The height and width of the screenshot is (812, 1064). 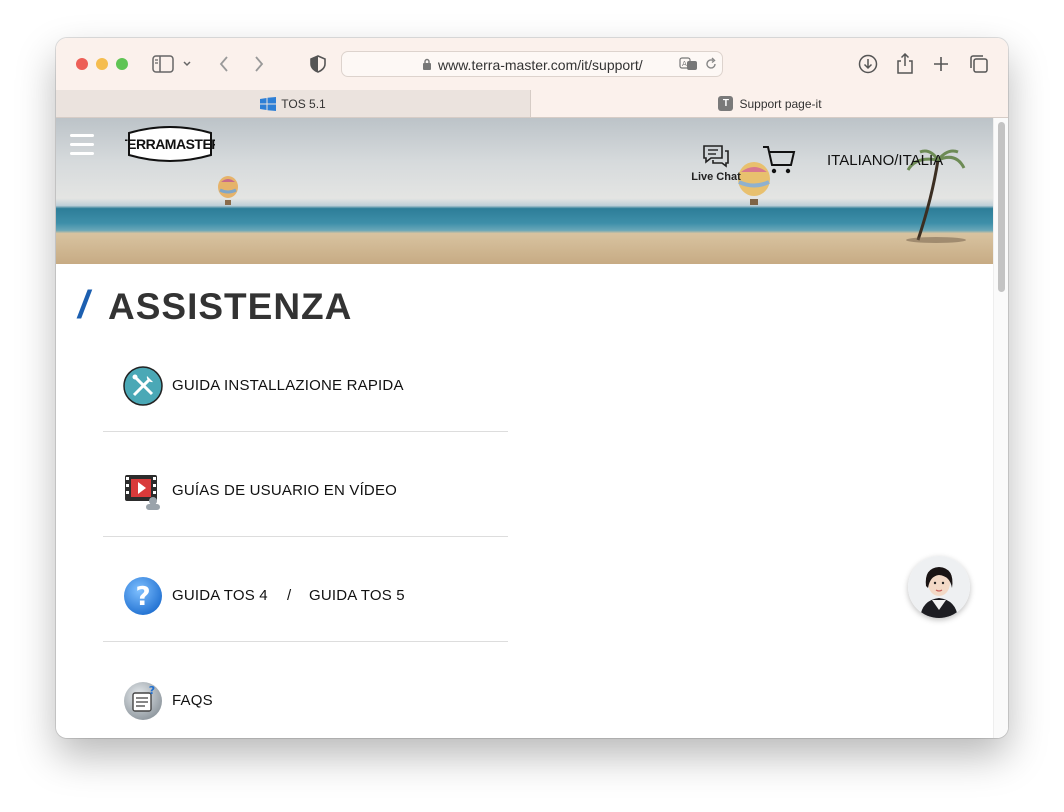 I want to click on windows-logo-icon, so click(x=268, y=103).